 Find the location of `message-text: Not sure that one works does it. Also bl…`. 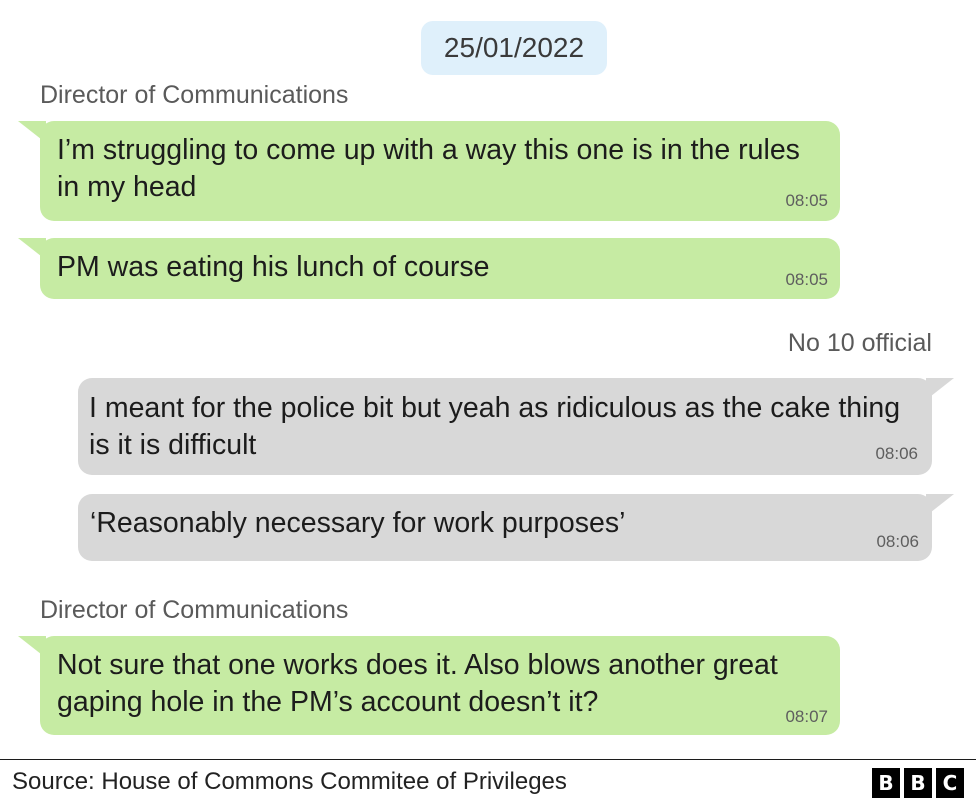

message-text: Not sure that one works does it. Also bl… is located at coordinates (417, 683).